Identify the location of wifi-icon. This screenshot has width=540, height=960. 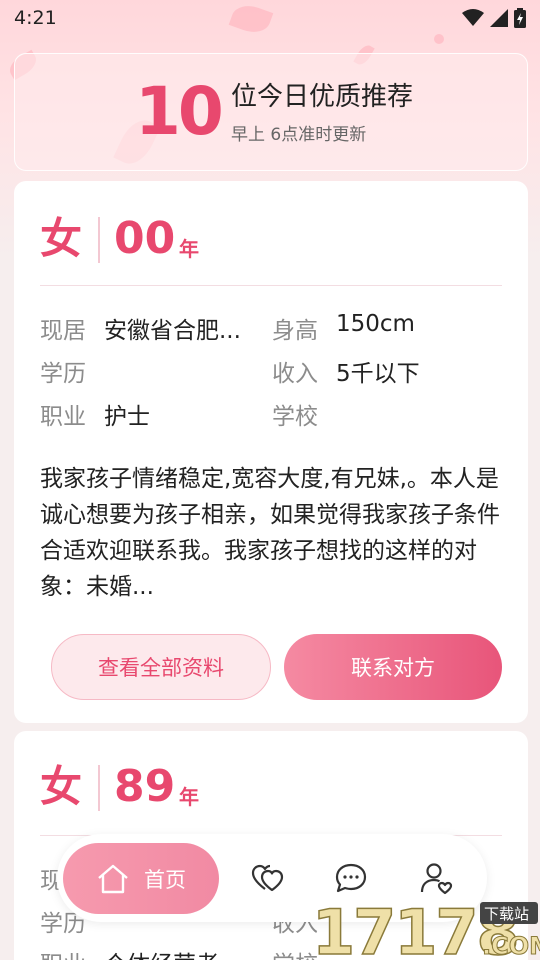
(473, 17).